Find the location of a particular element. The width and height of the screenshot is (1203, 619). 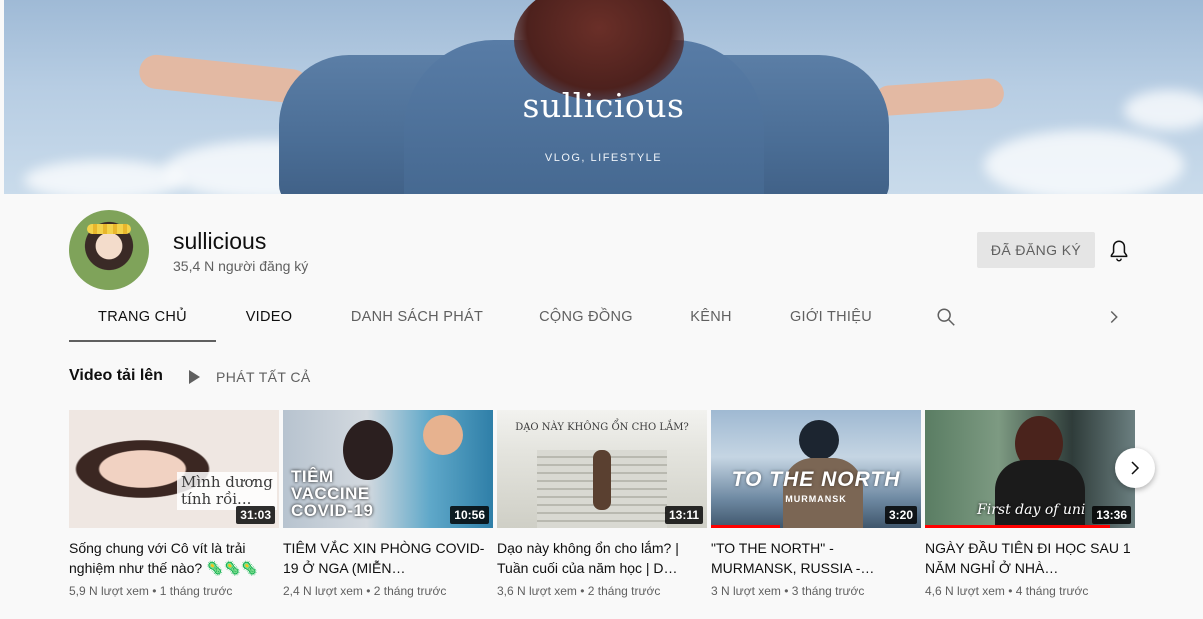

video-thumbnail: Mình dương tính rồi... 31:03 is located at coordinates (174, 469).